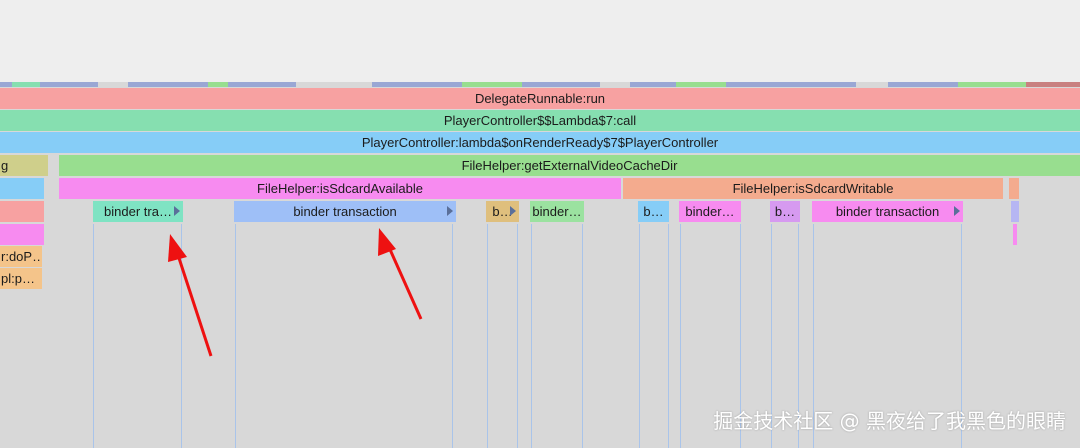 The width and height of the screenshot is (1080, 448). What do you see at coordinates (295, 292) in the screenshot?
I see `annotation-arrows` at bounding box center [295, 292].